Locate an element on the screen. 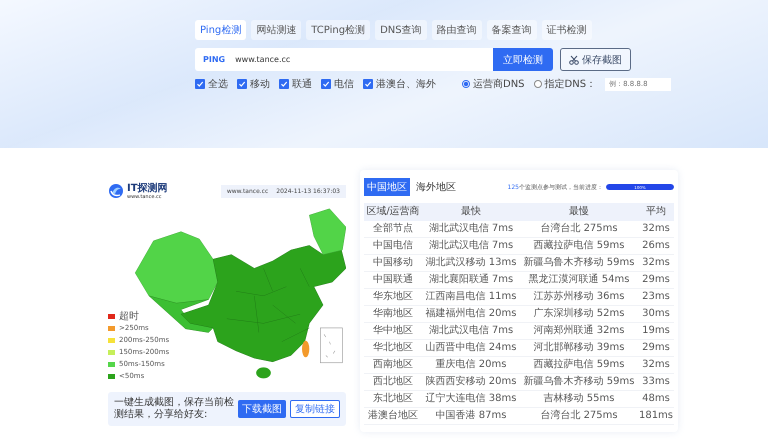 This screenshot has height=445, width=768. table-cell: 西北地区 is located at coordinates (393, 382).